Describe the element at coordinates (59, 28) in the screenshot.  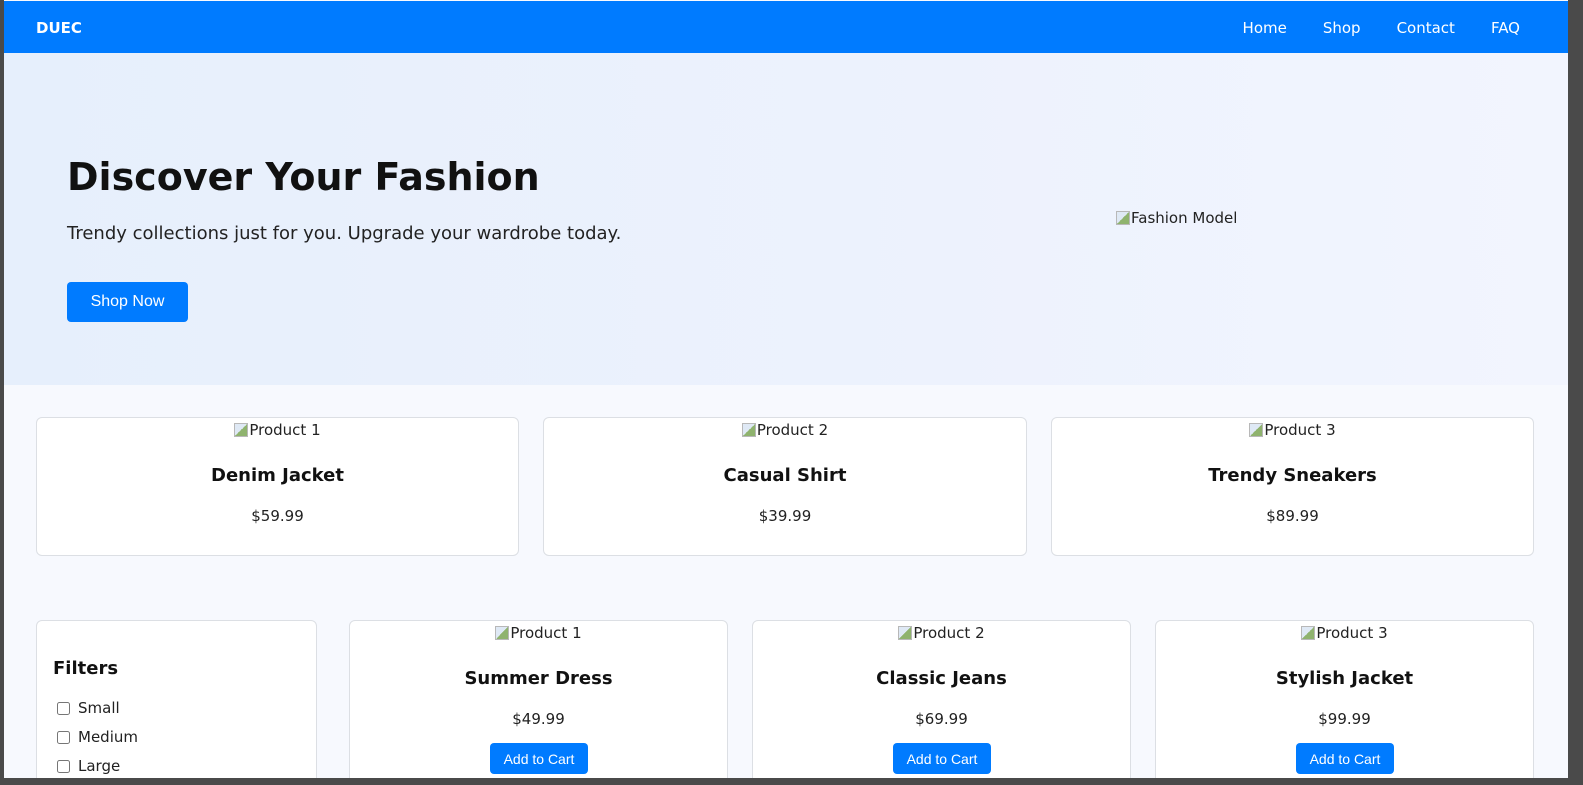
I see `brand-logo: DUEC` at that location.